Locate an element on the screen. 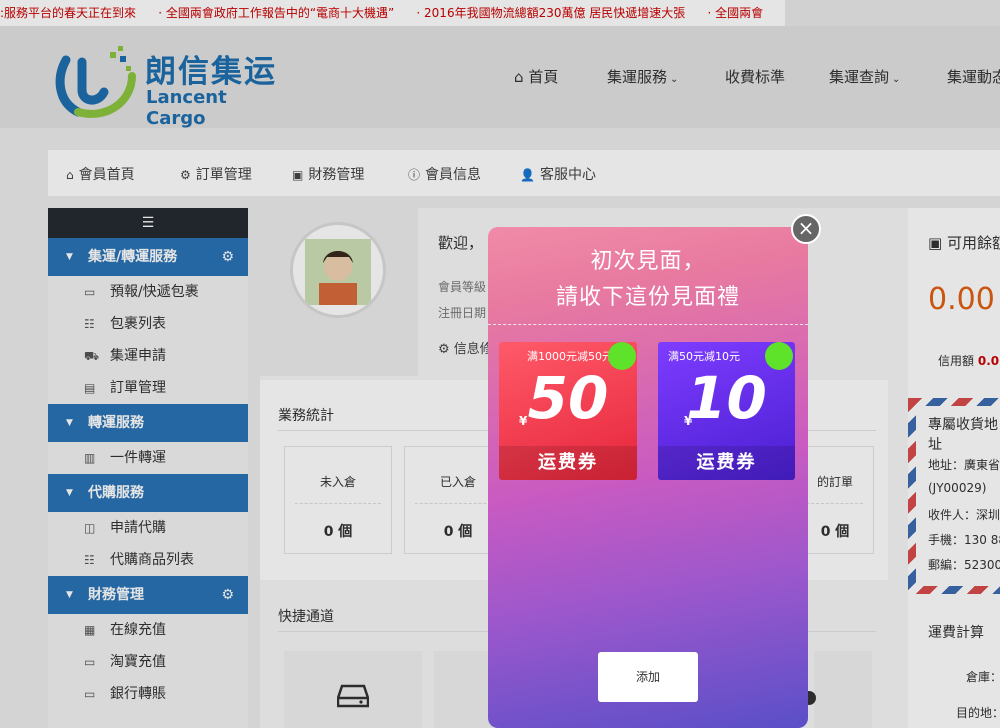 This screenshot has width=1000, height=728. coupon-50: 满1000元减50元 ¥ 50 运费券 is located at coordinates (568, 411).